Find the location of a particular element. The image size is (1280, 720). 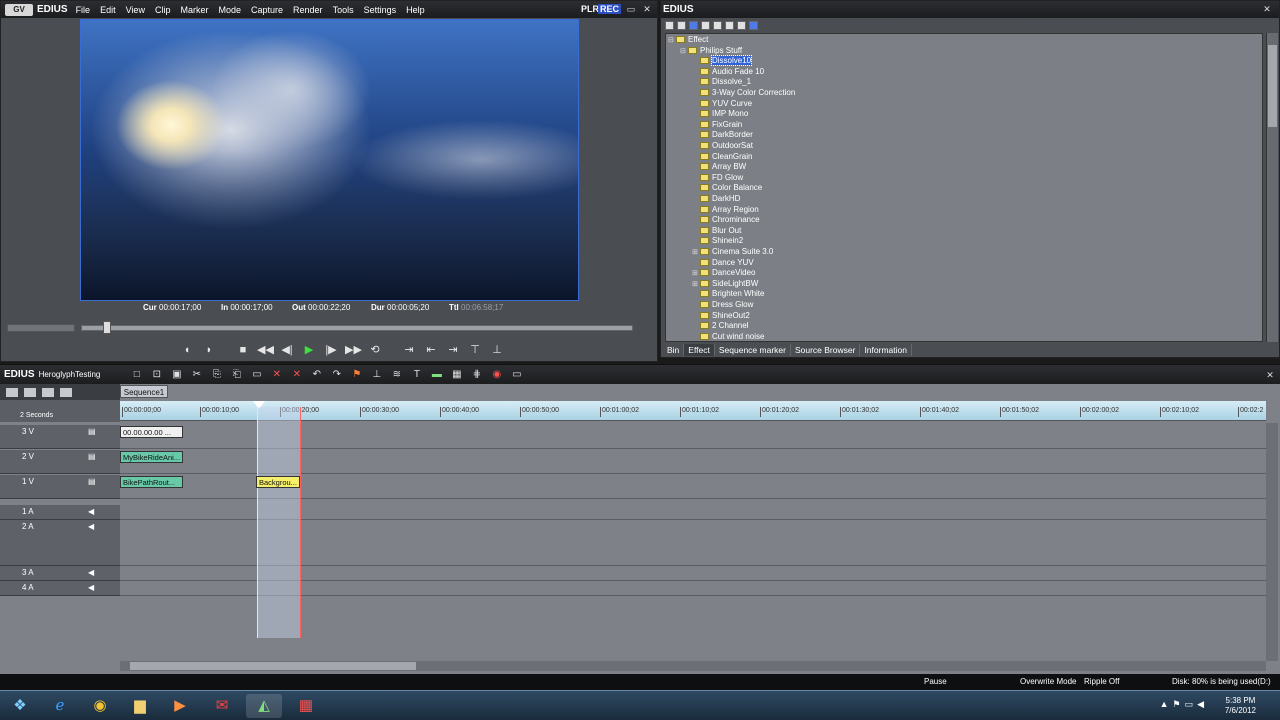

track-header-a2: 2 A ◀ is located at coordinates (60, 543).